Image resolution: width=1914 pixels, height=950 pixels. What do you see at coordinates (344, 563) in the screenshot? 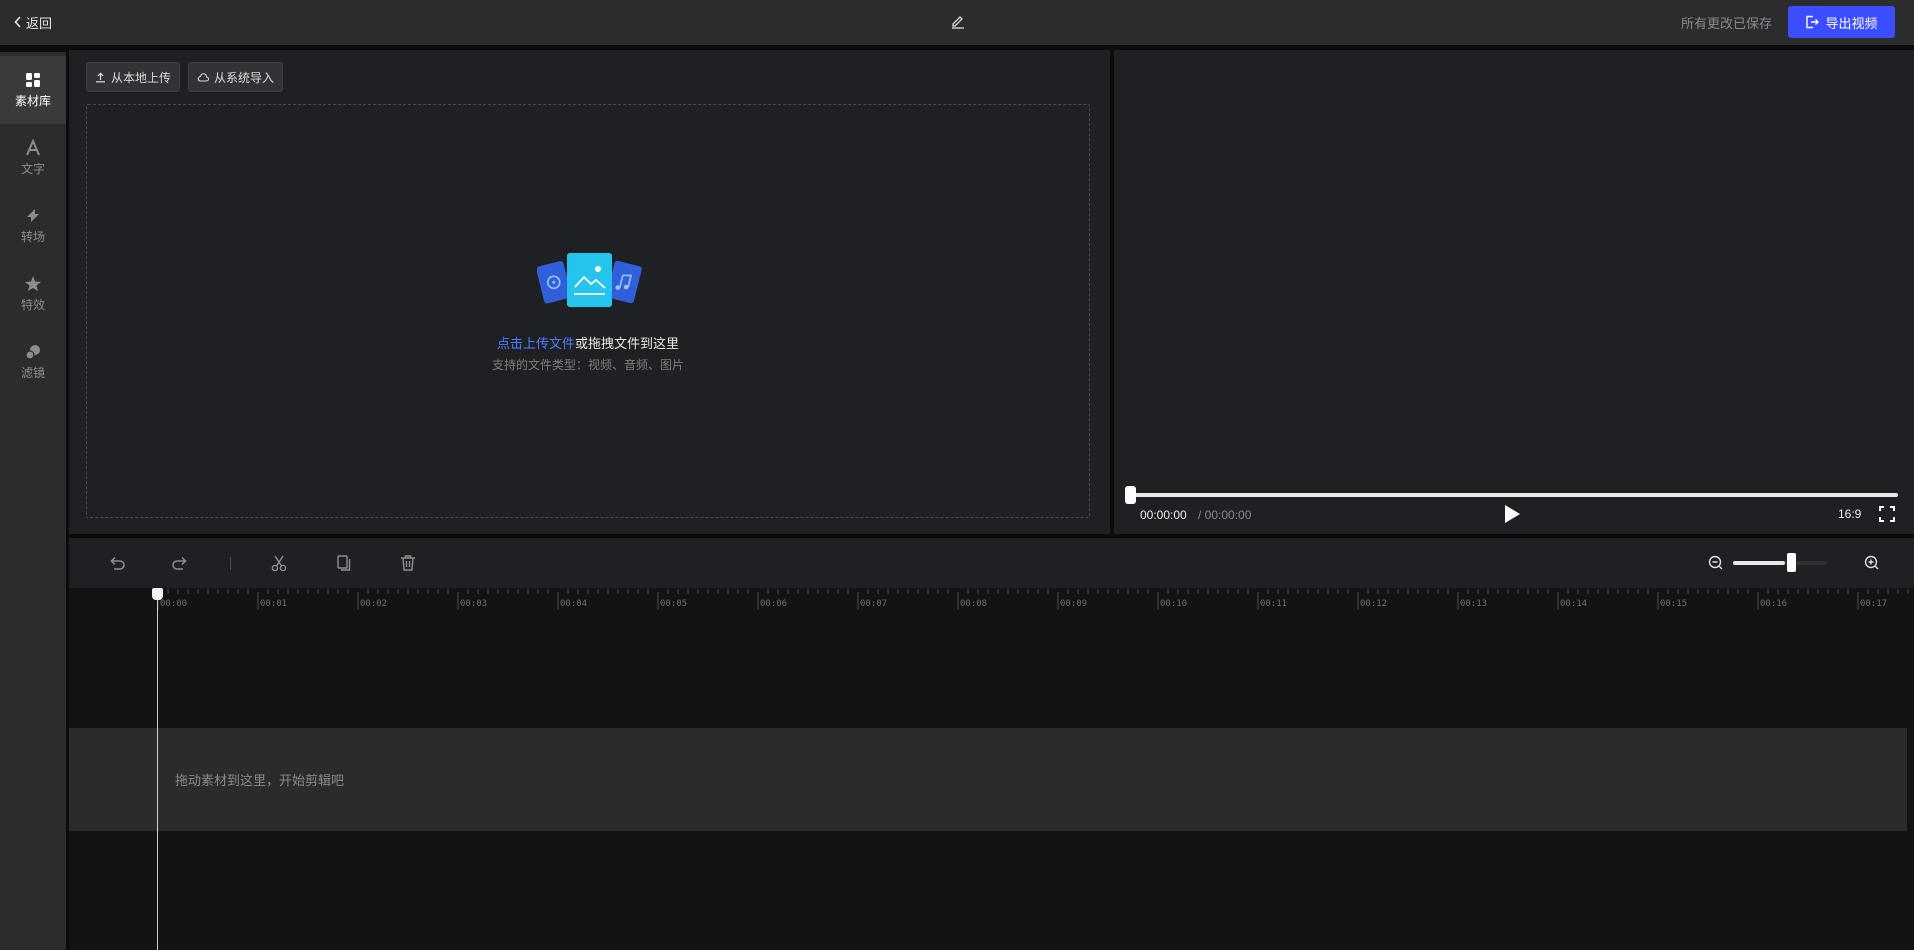
I see `copy-icon` at bounding box center [344, 563].